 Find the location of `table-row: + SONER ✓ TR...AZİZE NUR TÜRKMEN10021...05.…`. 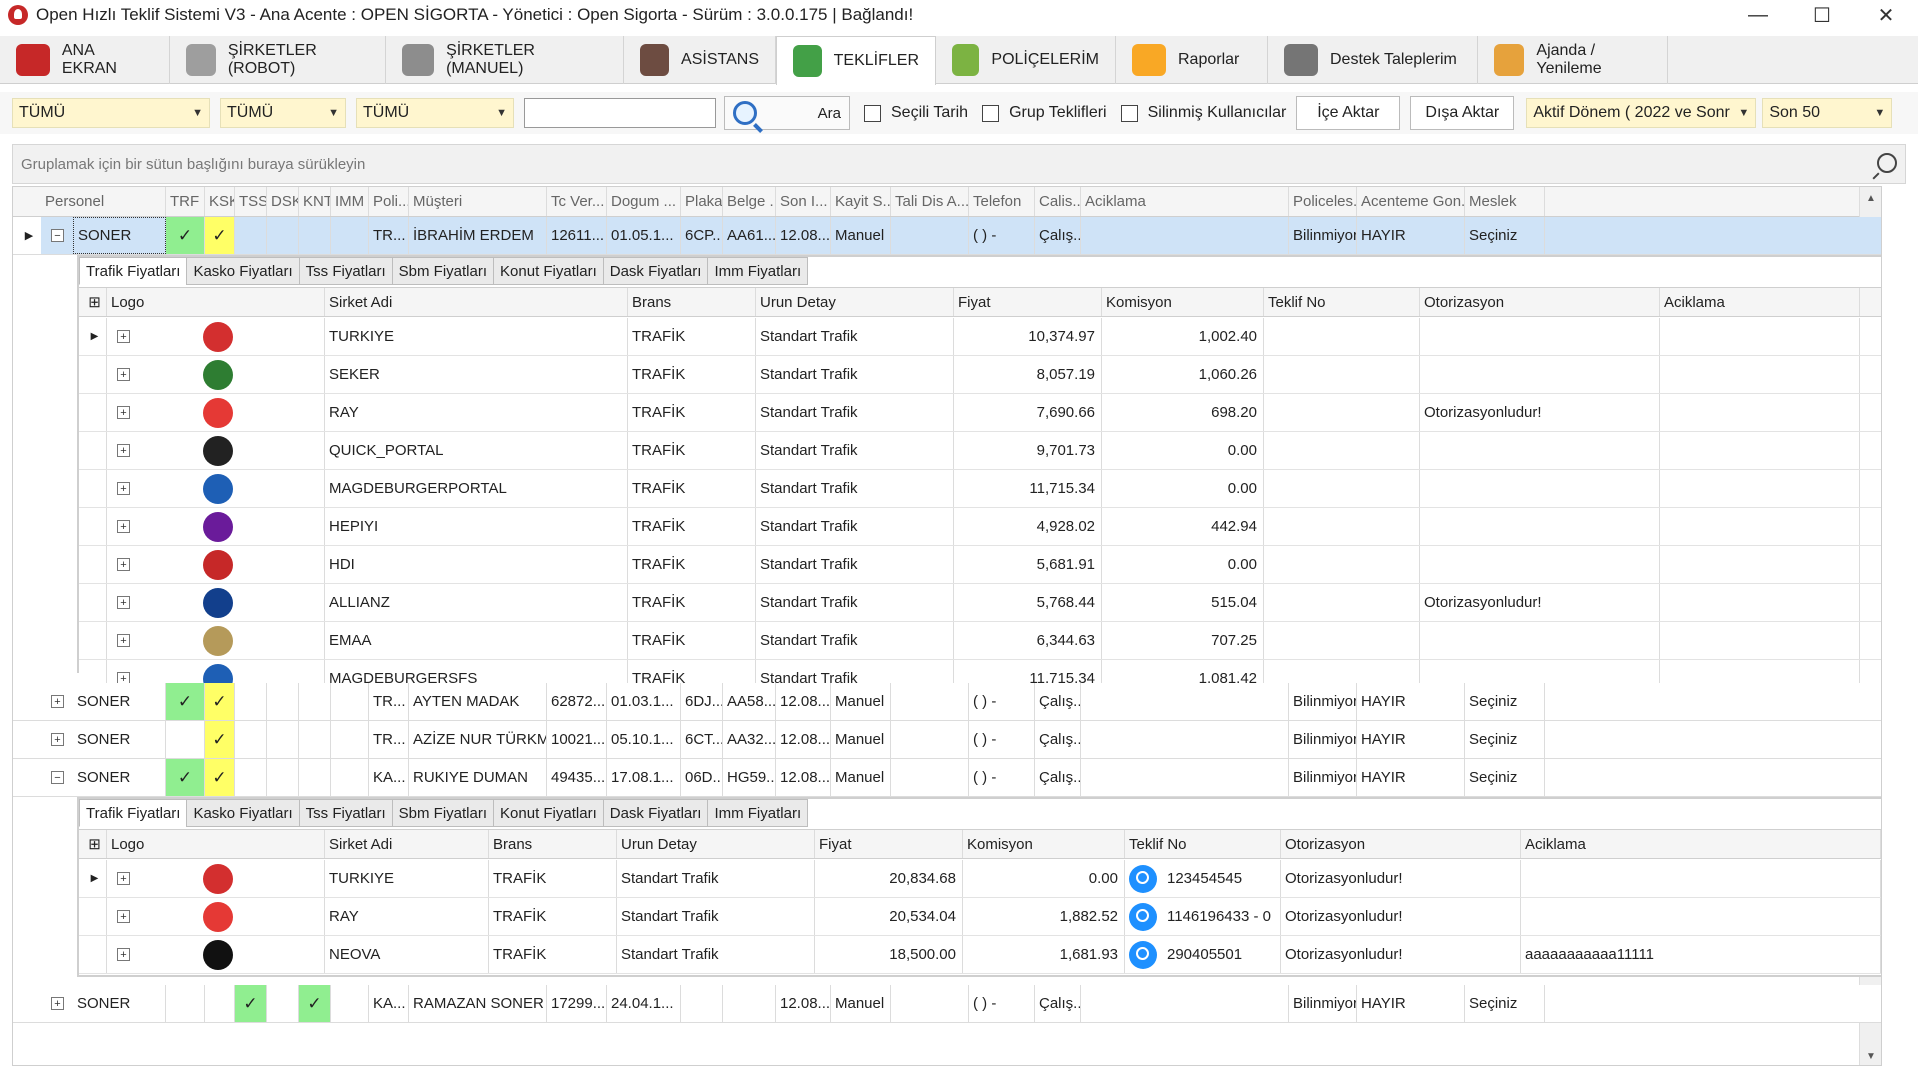

table-row: + SONER ✓ TR...AZİZE NUR TÜRKMEN10021...05.… is located at coordinates (947, 740).